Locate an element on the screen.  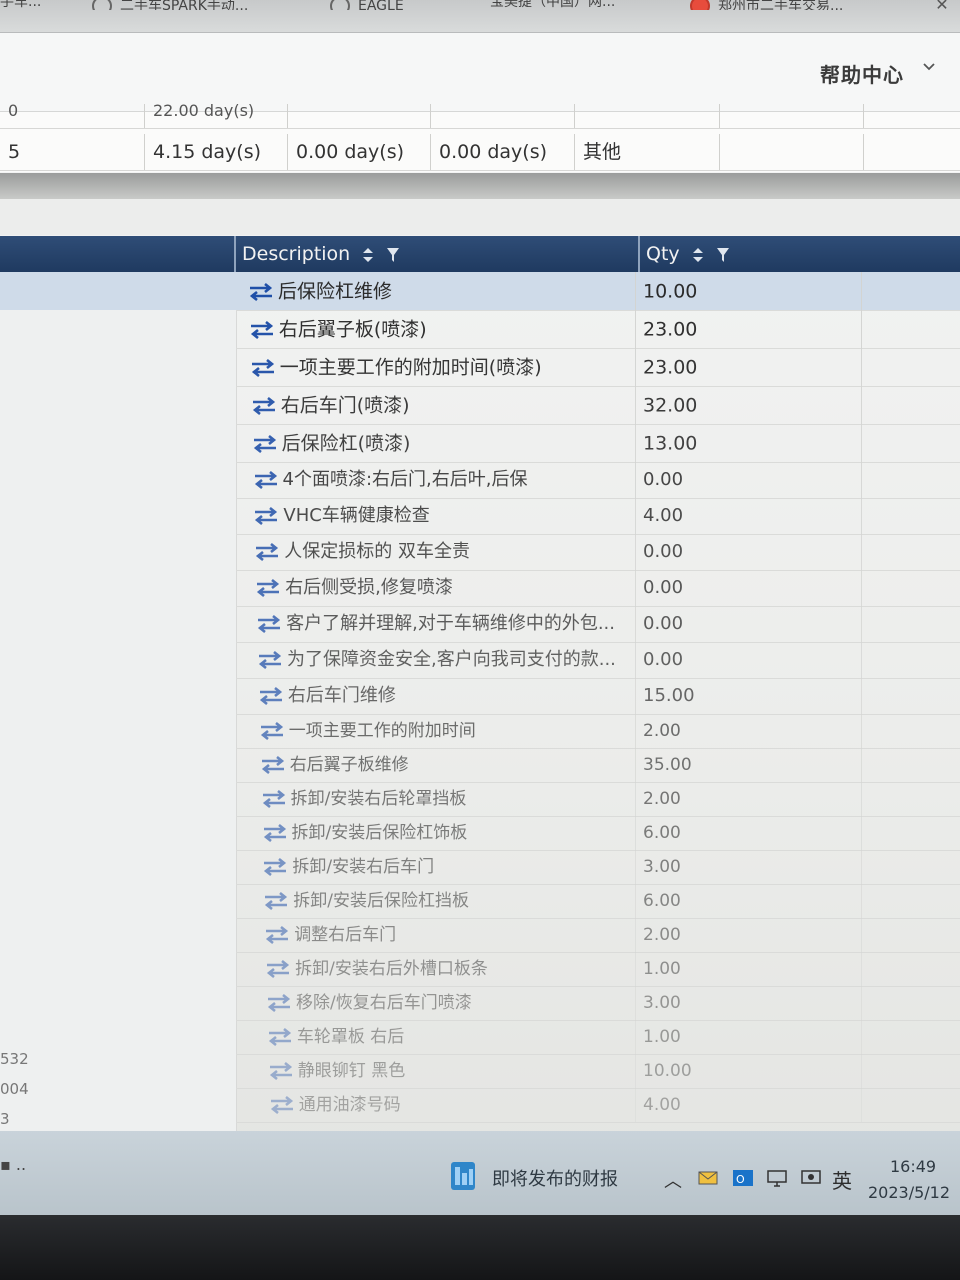
description-cell: 静眼铆钉 黑色 is located at coordinates (436, 1071).